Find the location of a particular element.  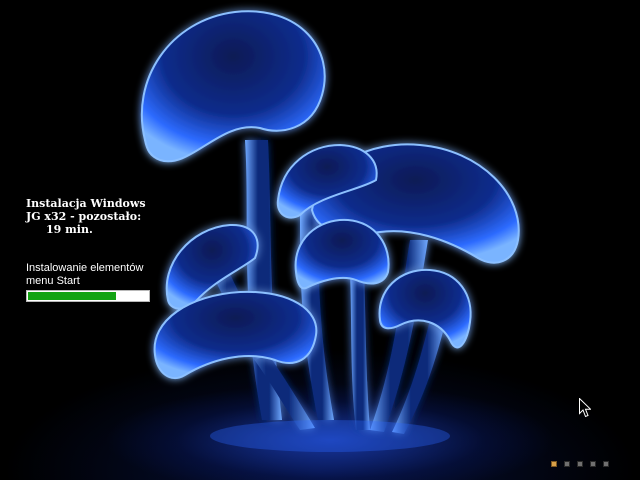

progress-bar is located at coordinates (88, 296).